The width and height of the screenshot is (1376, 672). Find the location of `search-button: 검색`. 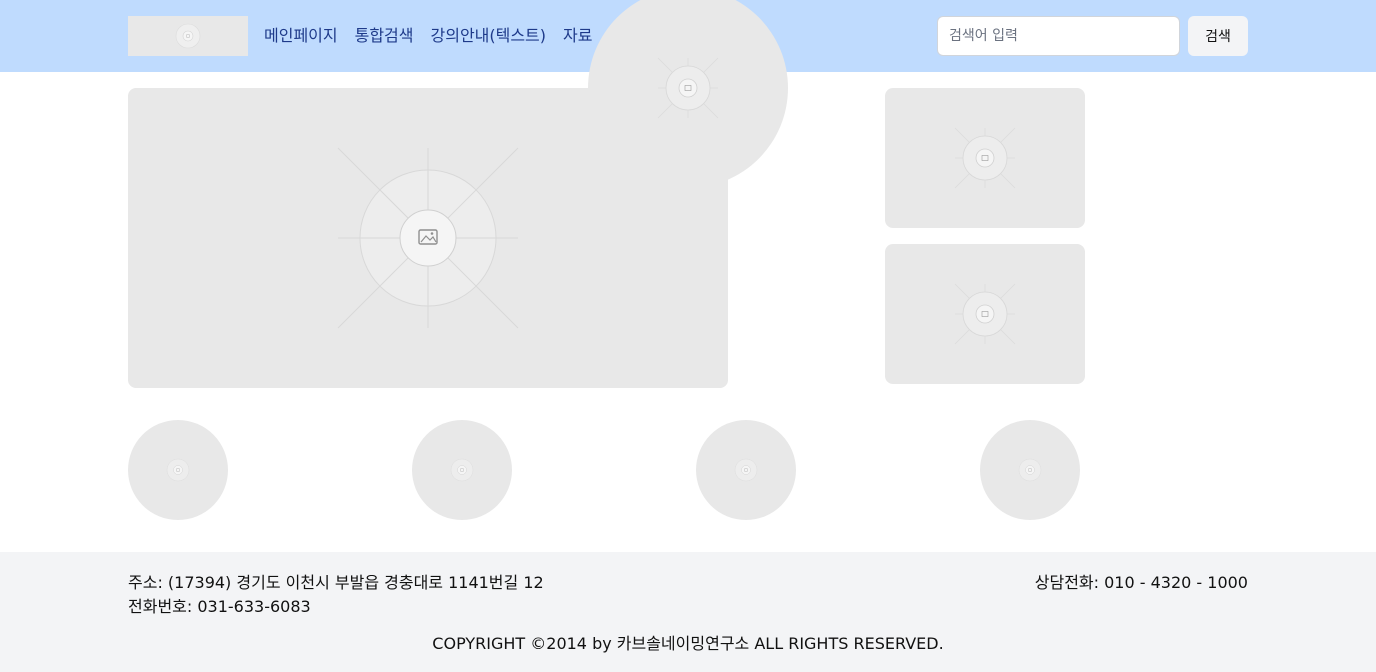

search-button: 검색 is located at coordinates (1218, 36).